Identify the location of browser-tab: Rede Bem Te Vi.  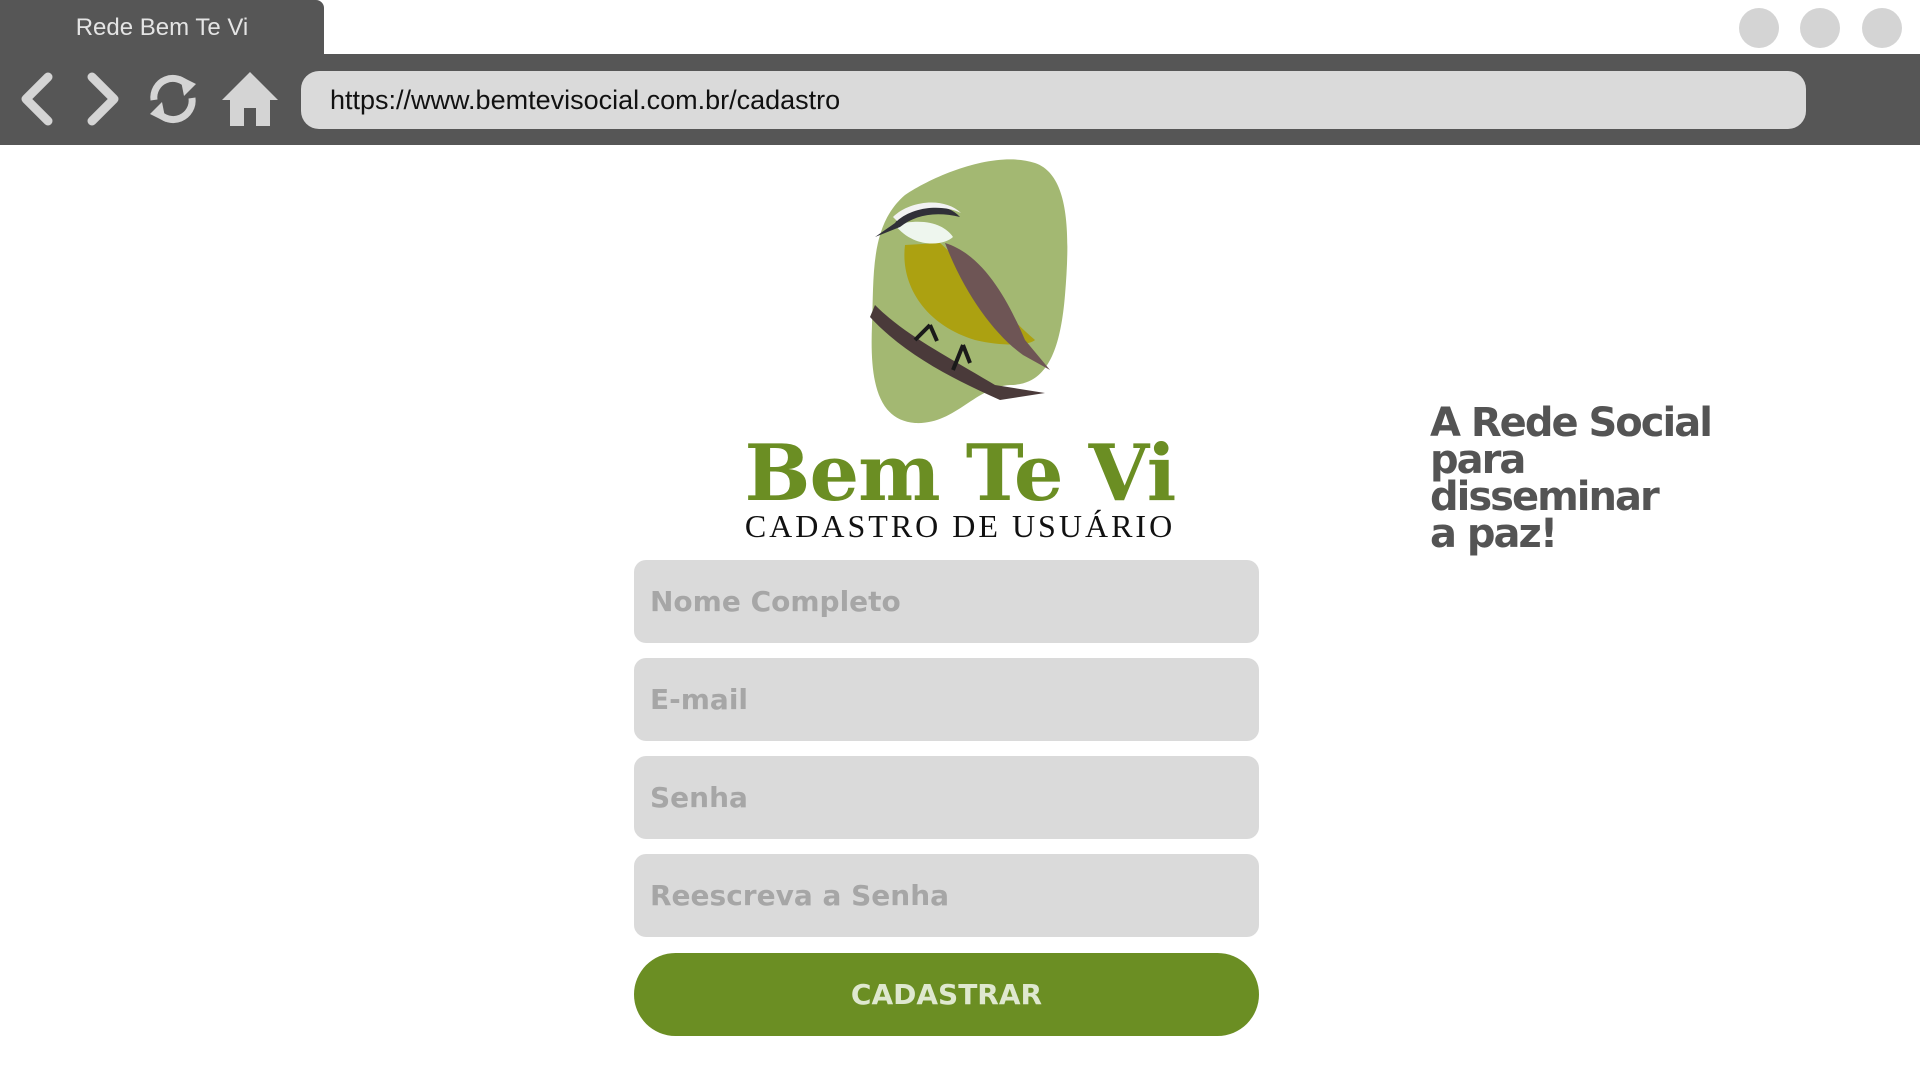
(162, 28).